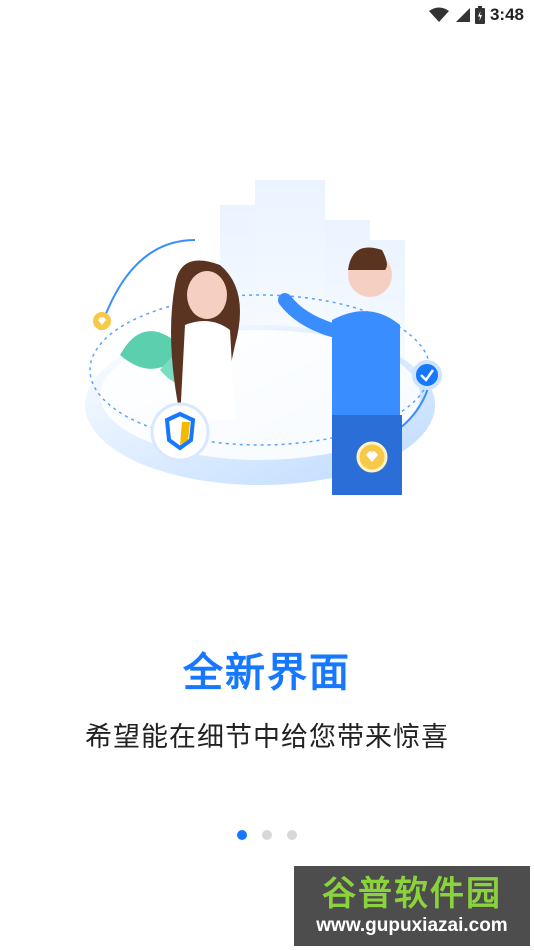  What do you see at coordinates (479, 15) in the screenshot?
I see `battery-icon` at bounding box center [479, 15].